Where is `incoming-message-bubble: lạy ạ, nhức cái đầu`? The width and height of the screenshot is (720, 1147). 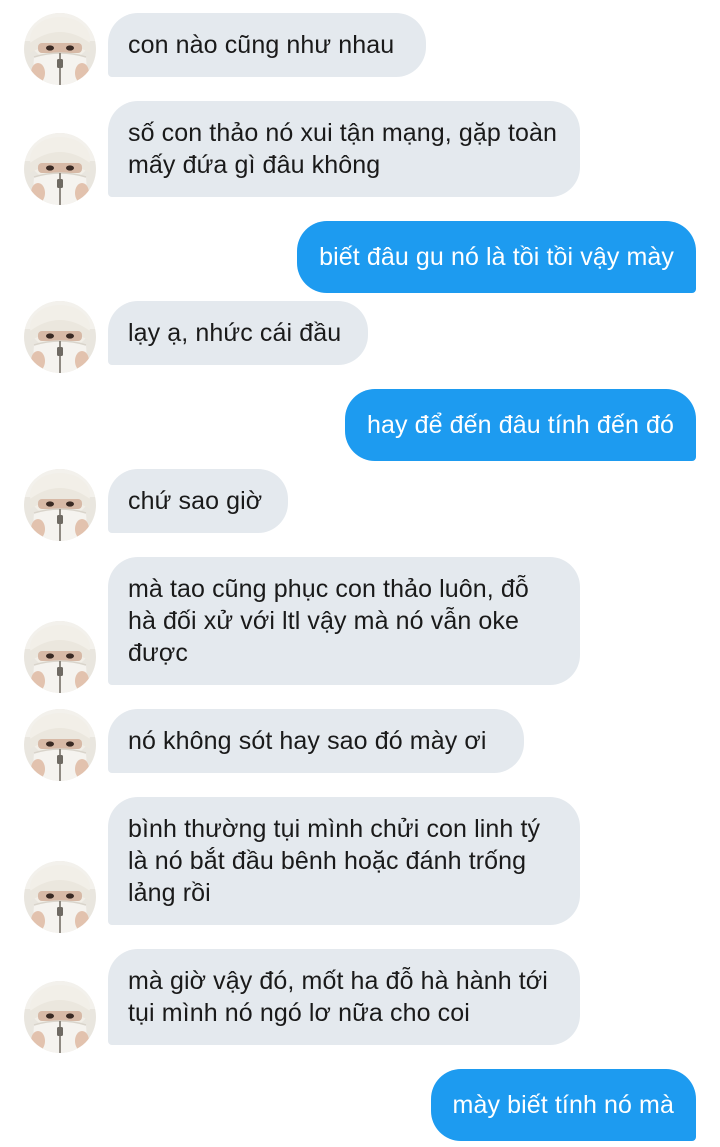 incoming-message-bubble: lạy ạ, nhức cái đầu is located at coordinates (238, 333).